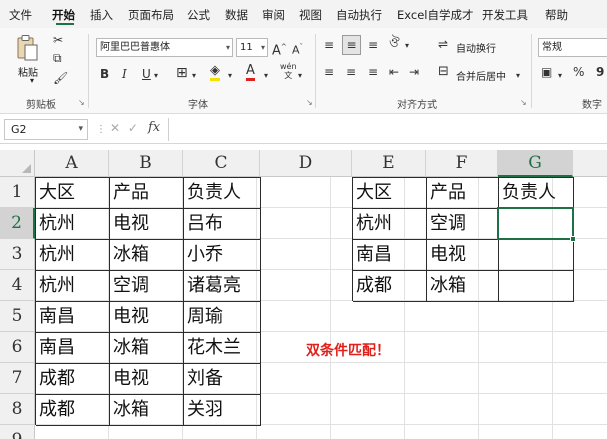  I want to click on cell-b1: 产品, so click(129, 192).